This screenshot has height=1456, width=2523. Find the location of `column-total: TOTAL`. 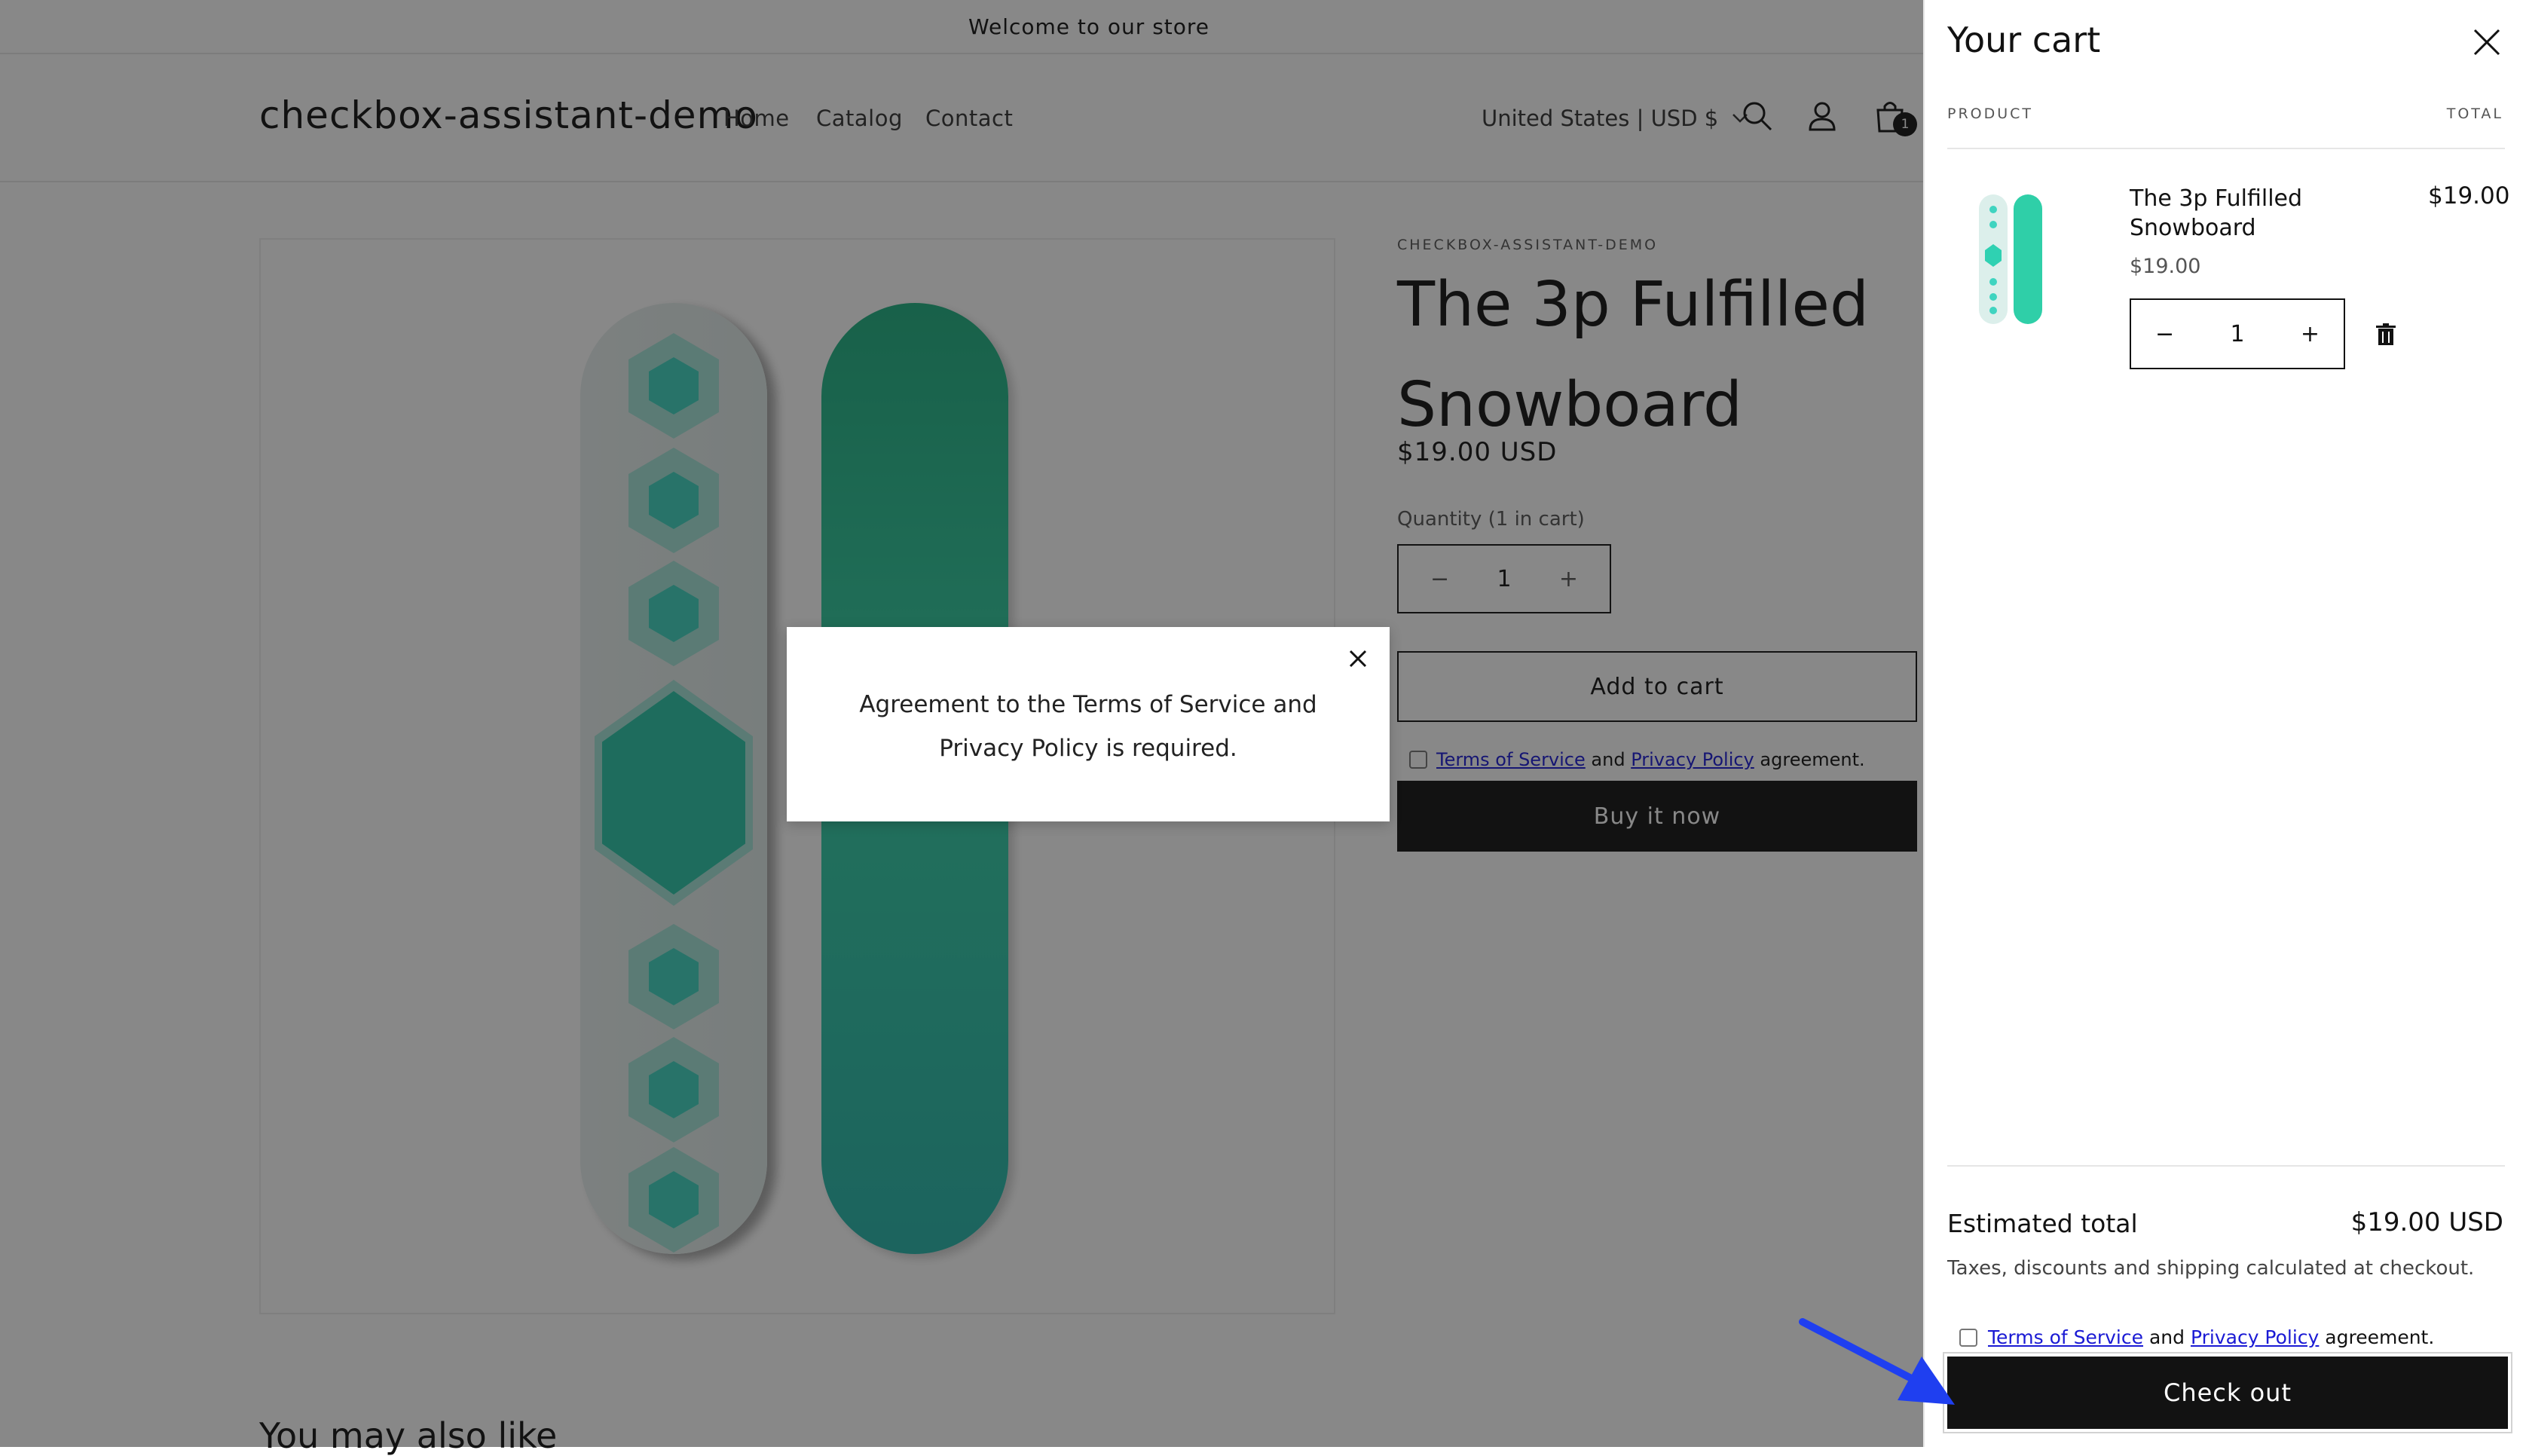

column-total: TOTAL is located at coordinates (2475, 114).